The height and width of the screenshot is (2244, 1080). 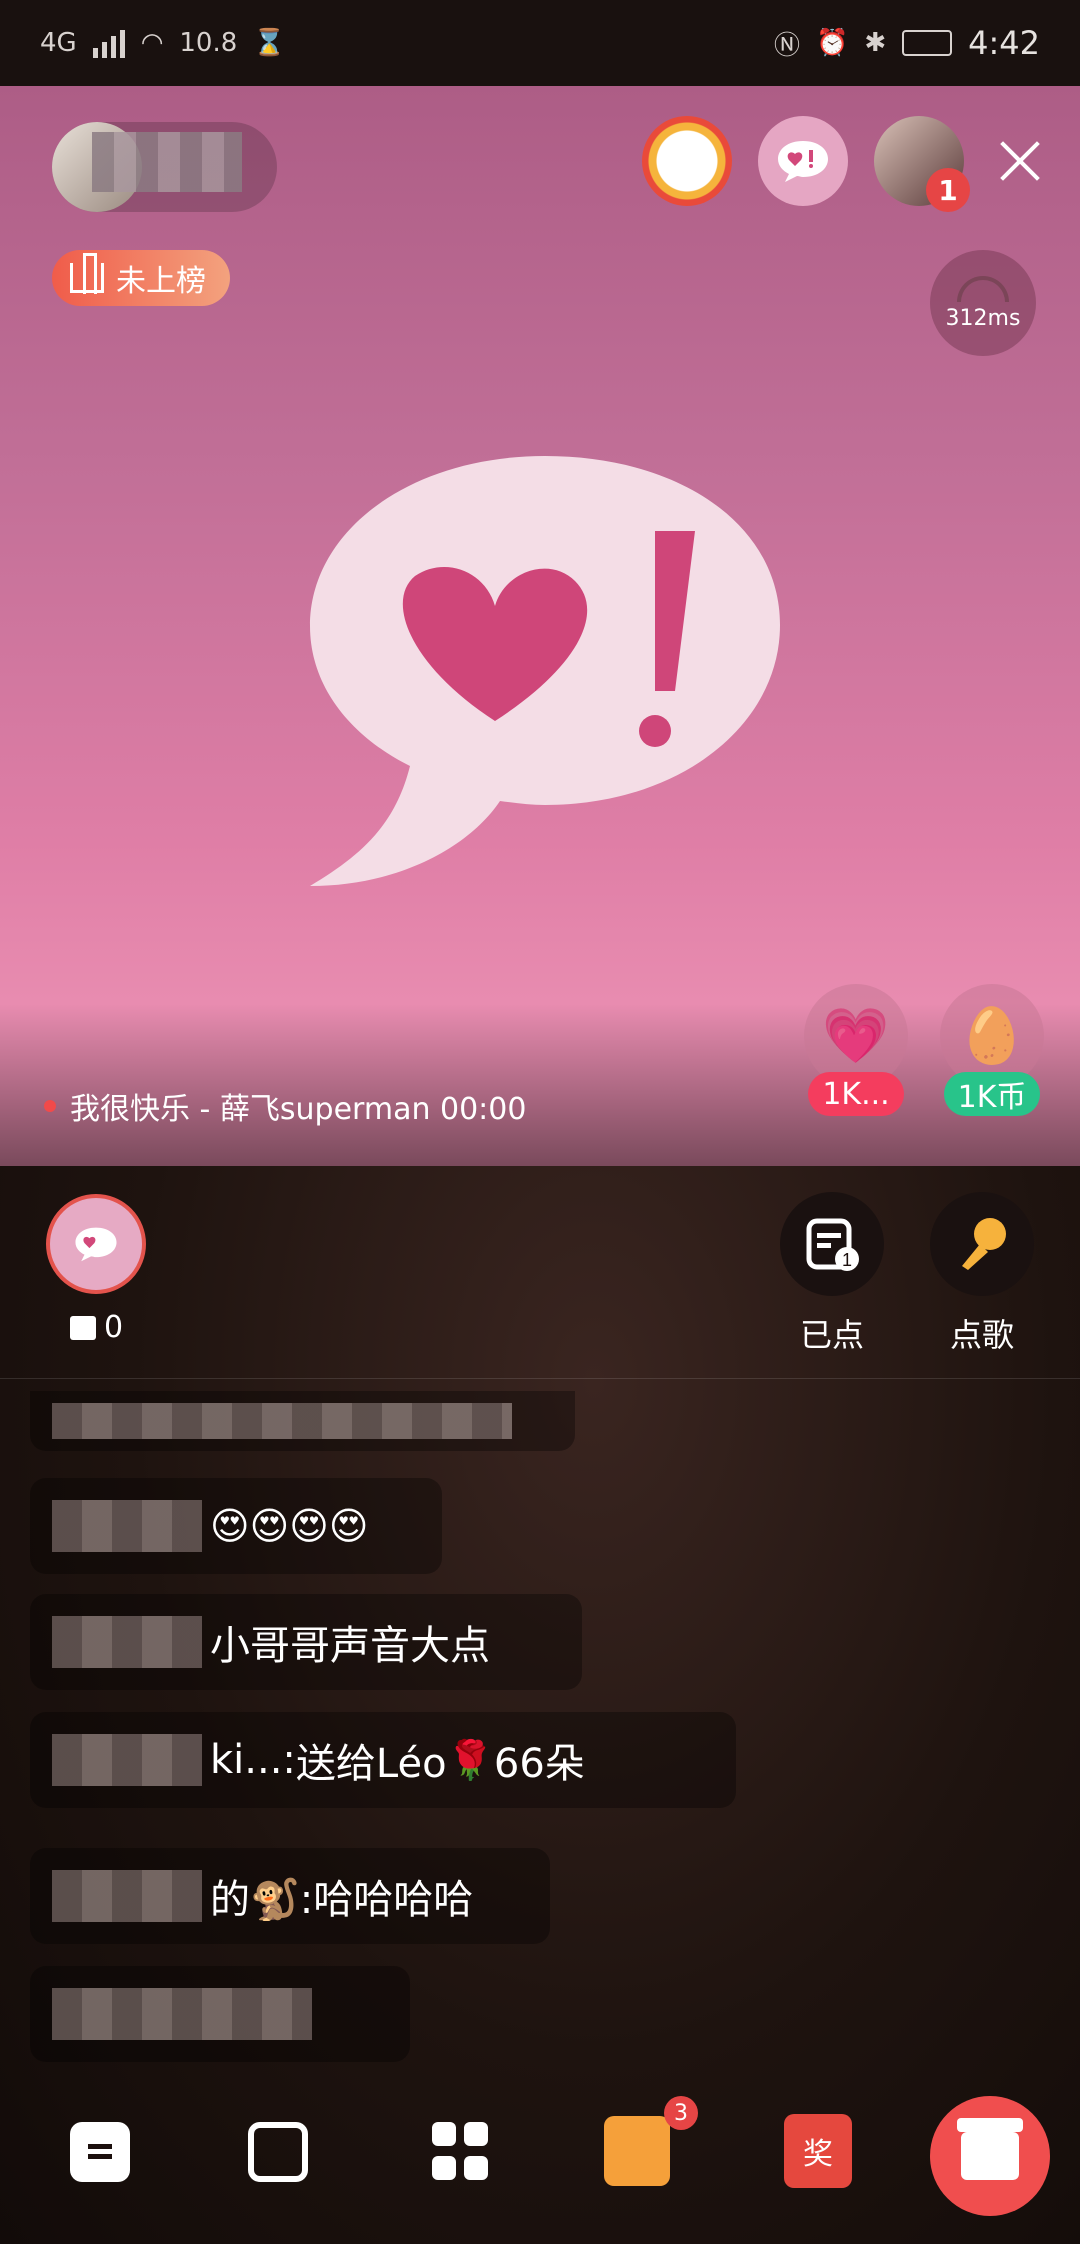 I want to click on hourglass-icon: ⌛, so click(x=269, y=43).